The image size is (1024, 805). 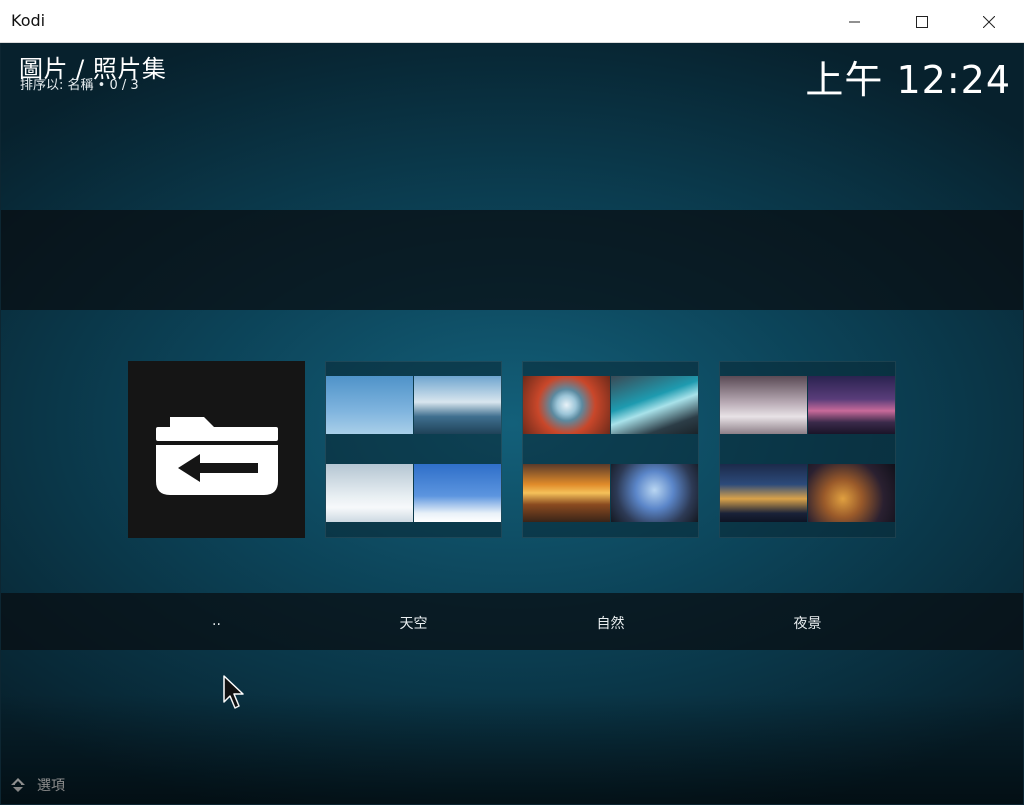 I want to click on clouds-photo, so click(x=457, y=405).